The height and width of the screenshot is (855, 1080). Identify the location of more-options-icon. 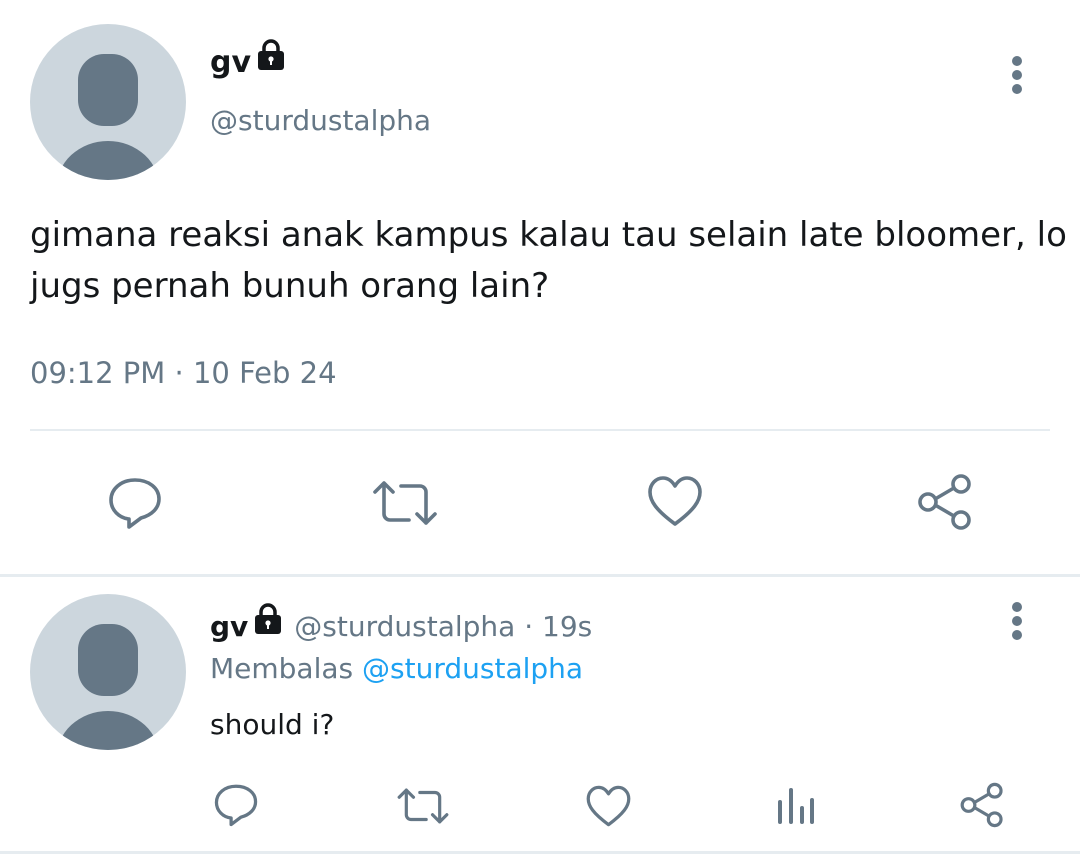
(1017, 76).